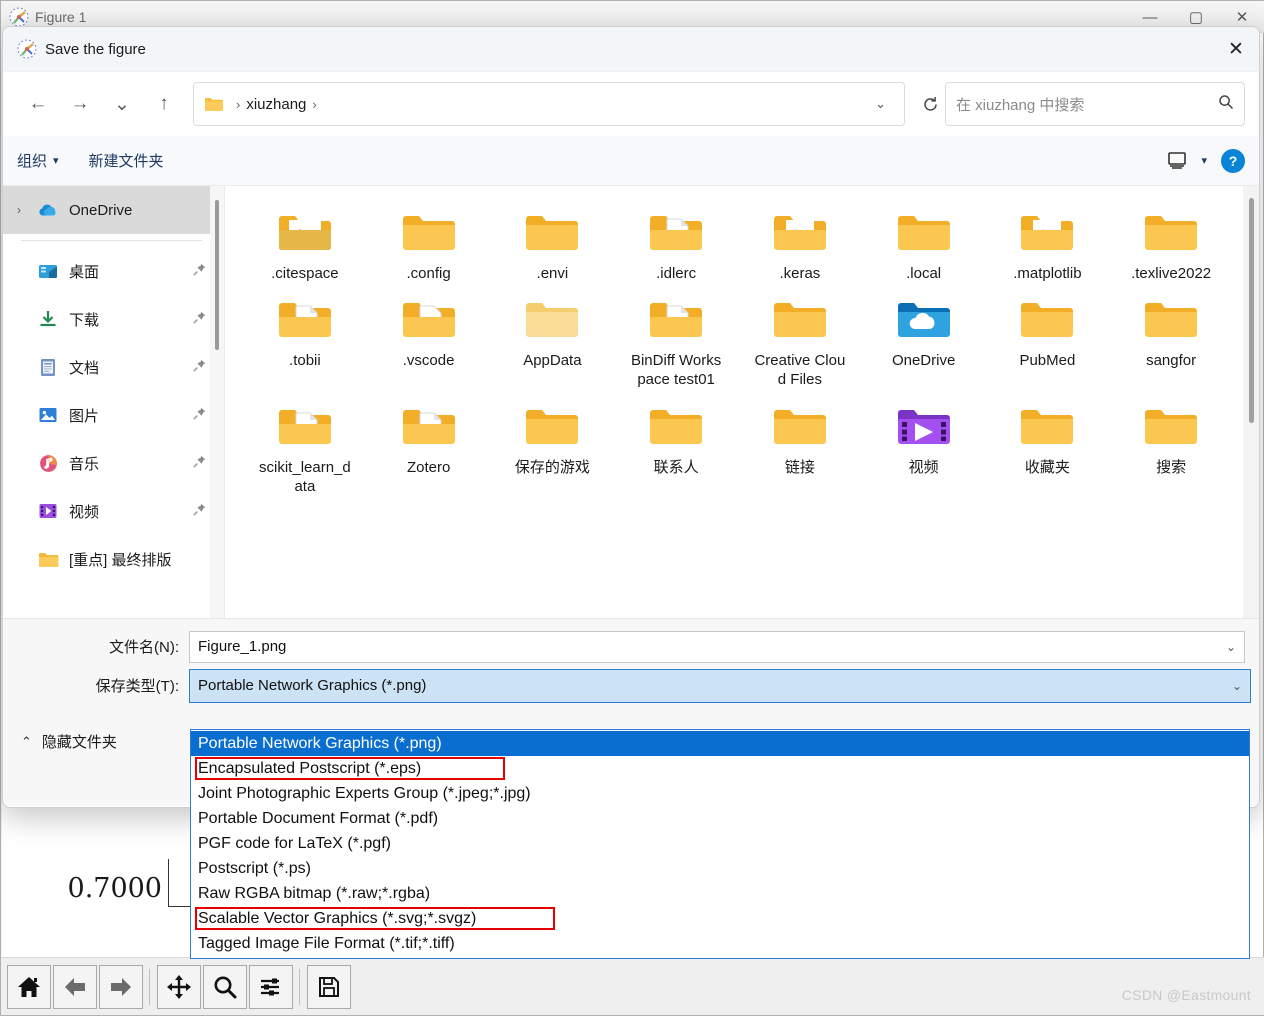  I want to click on chevron-down-icon: ▾, so click(1204, 160).